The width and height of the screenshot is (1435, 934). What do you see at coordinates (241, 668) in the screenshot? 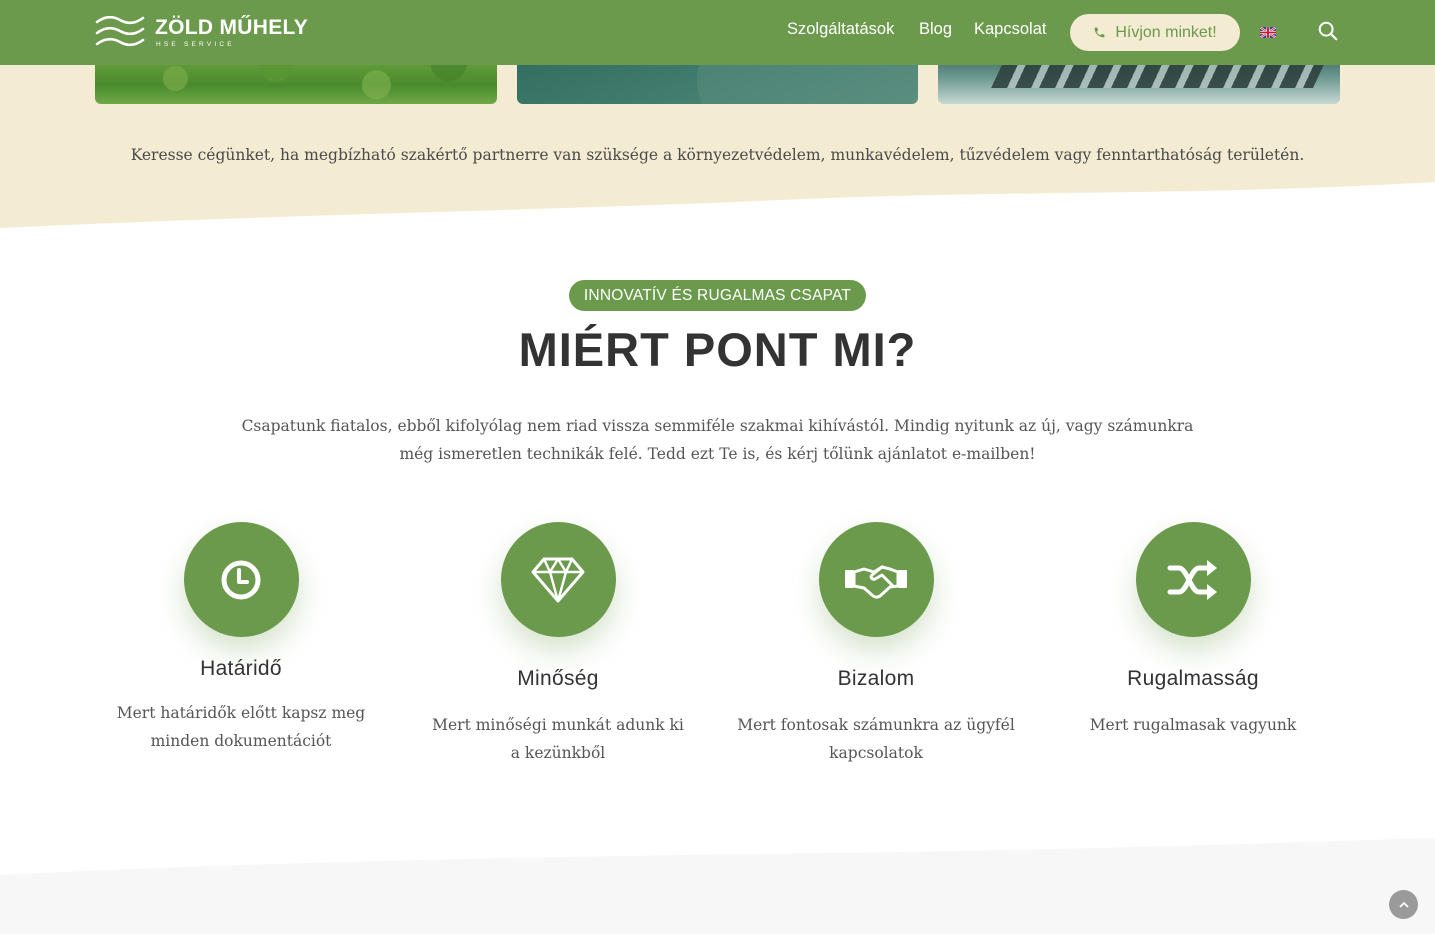
I see `feature-title: Határidő` at bounding box center [241, 668].